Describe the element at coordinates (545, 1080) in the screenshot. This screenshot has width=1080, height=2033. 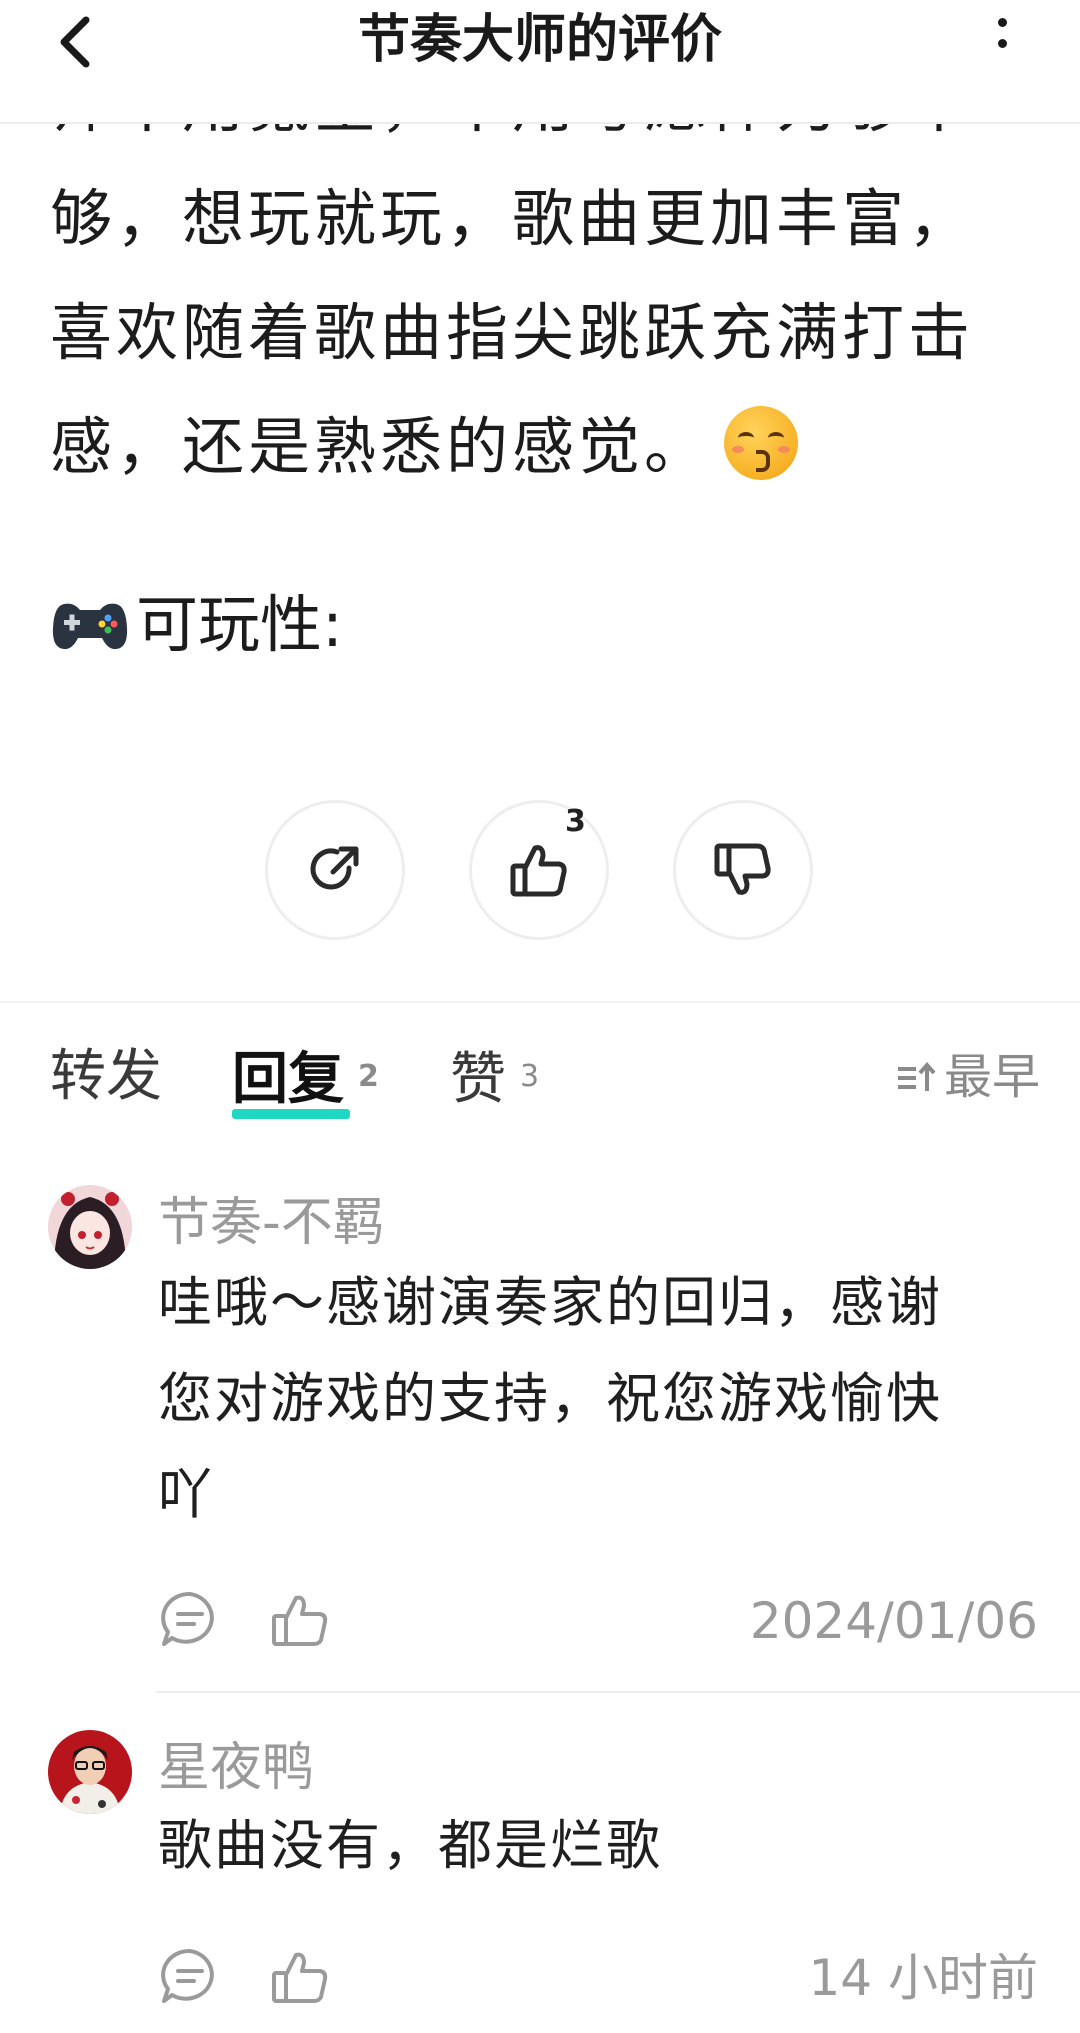
I see `tab-bar: 转发 回复 2 赞3 最早` at that location.